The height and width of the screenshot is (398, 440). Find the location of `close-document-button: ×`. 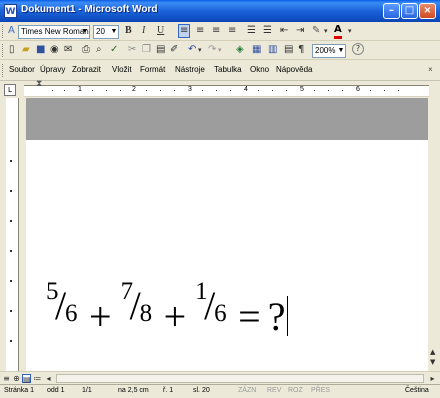

close-document-button: × is located at coordinates (430, 69).